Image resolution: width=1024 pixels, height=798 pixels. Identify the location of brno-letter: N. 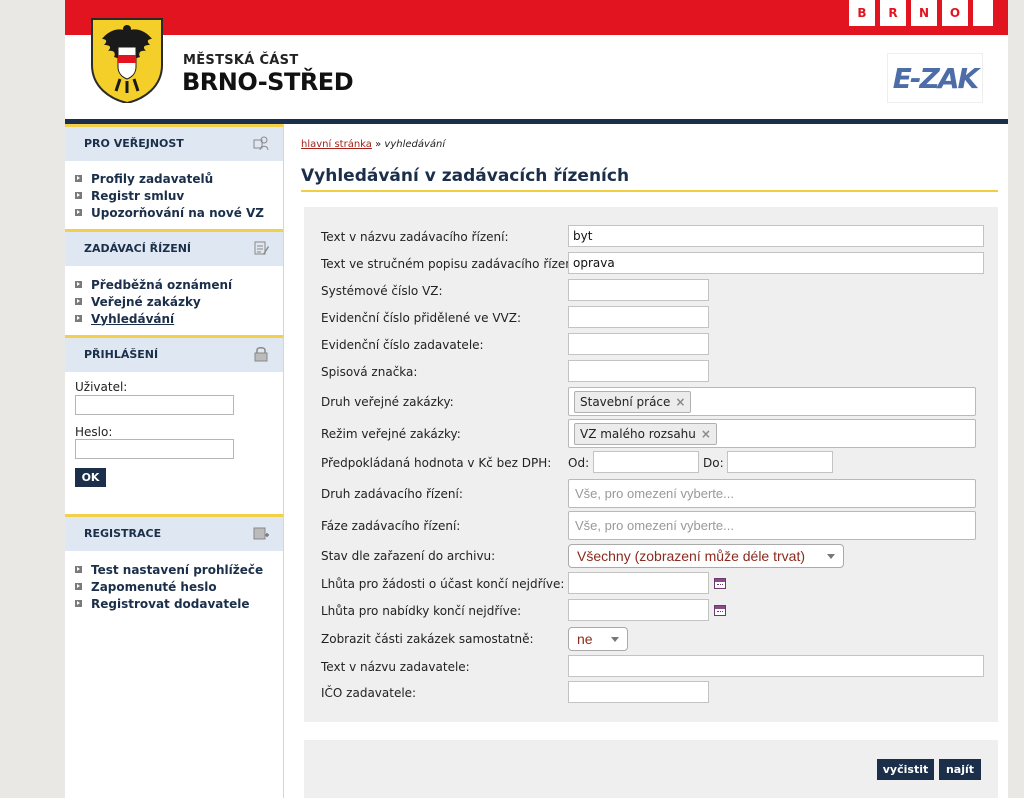
(924, 13).